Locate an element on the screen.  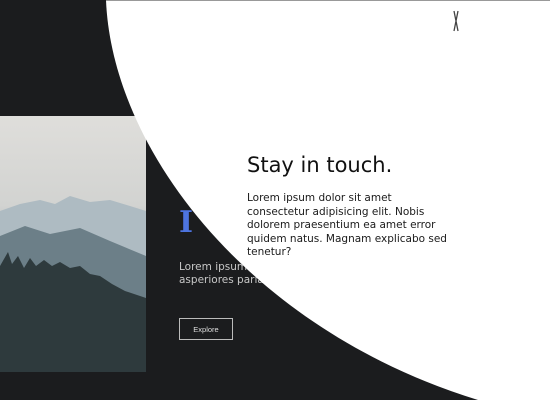
close-button is located at coordinates (456, 21).